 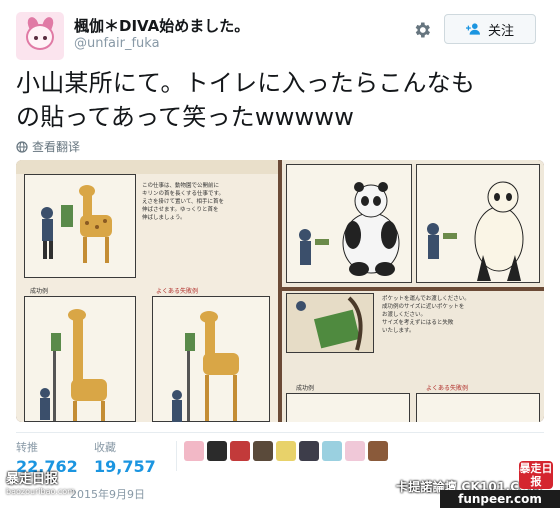 I want to click on stats-divider, so click(x=176, y=456).